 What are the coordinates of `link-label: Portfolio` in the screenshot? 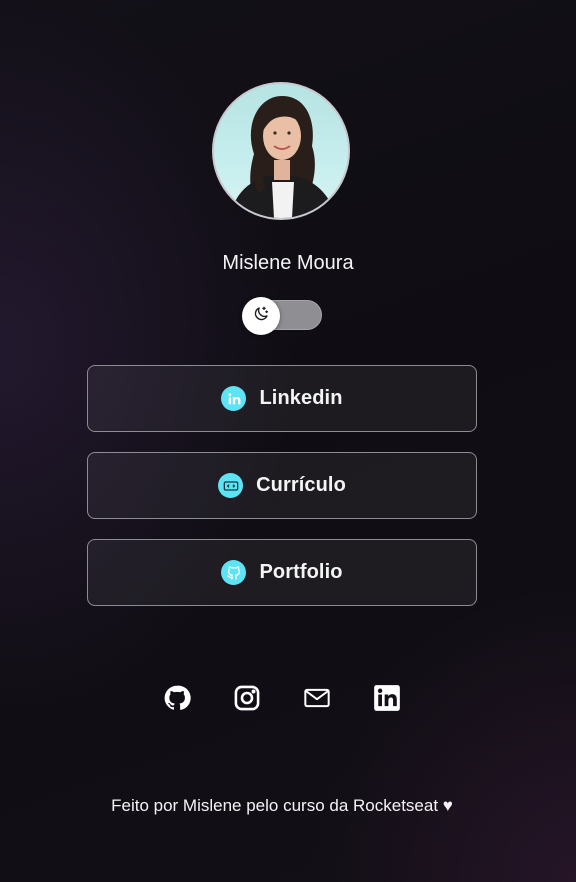 It's located at (301, 572).